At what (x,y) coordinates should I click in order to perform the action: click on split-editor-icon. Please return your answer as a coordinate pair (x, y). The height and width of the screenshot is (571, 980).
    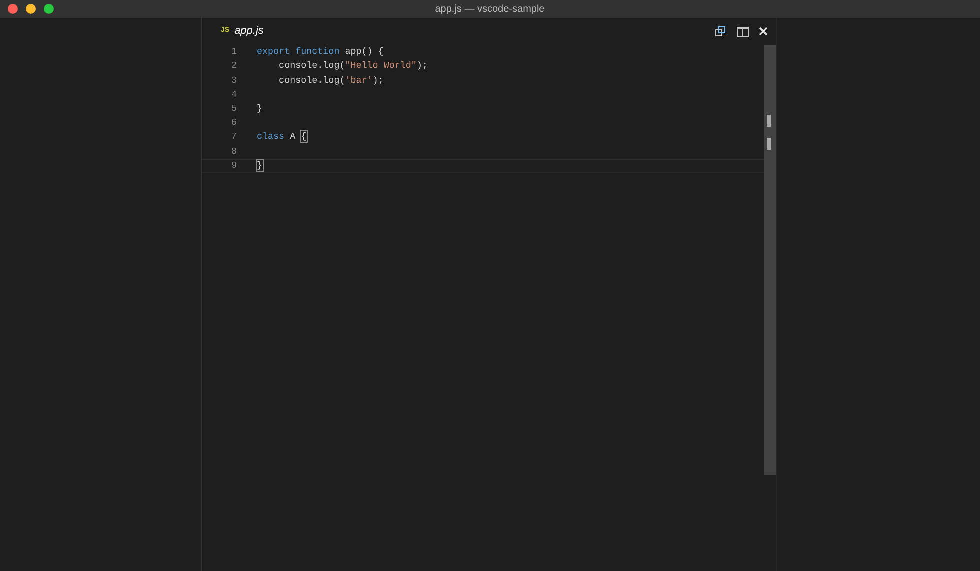
    Looking at the image, I should click on (743, 31).